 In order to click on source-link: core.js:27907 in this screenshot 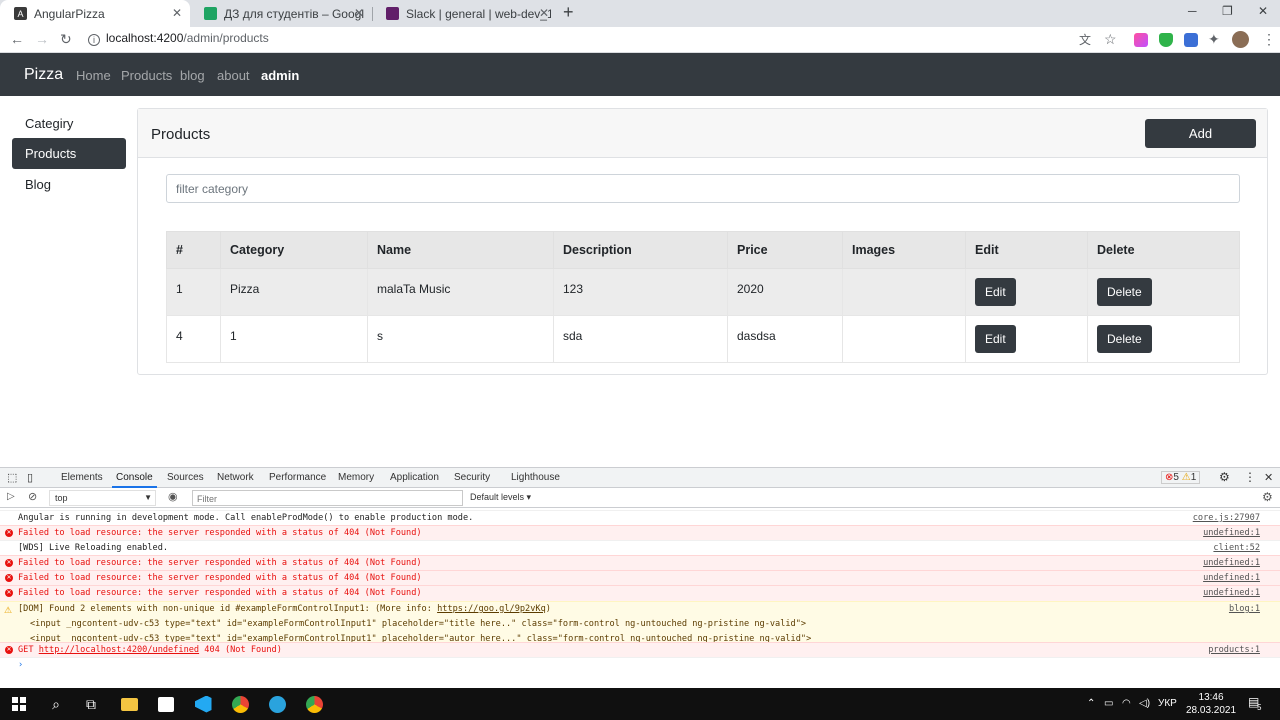, I will do `click(1226, 518)`.